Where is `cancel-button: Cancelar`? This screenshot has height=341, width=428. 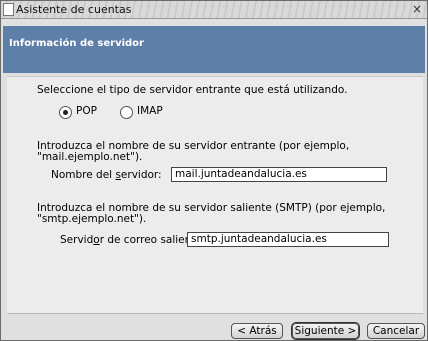
cancel-button: Cancelar is located at coordinates (396, 331).